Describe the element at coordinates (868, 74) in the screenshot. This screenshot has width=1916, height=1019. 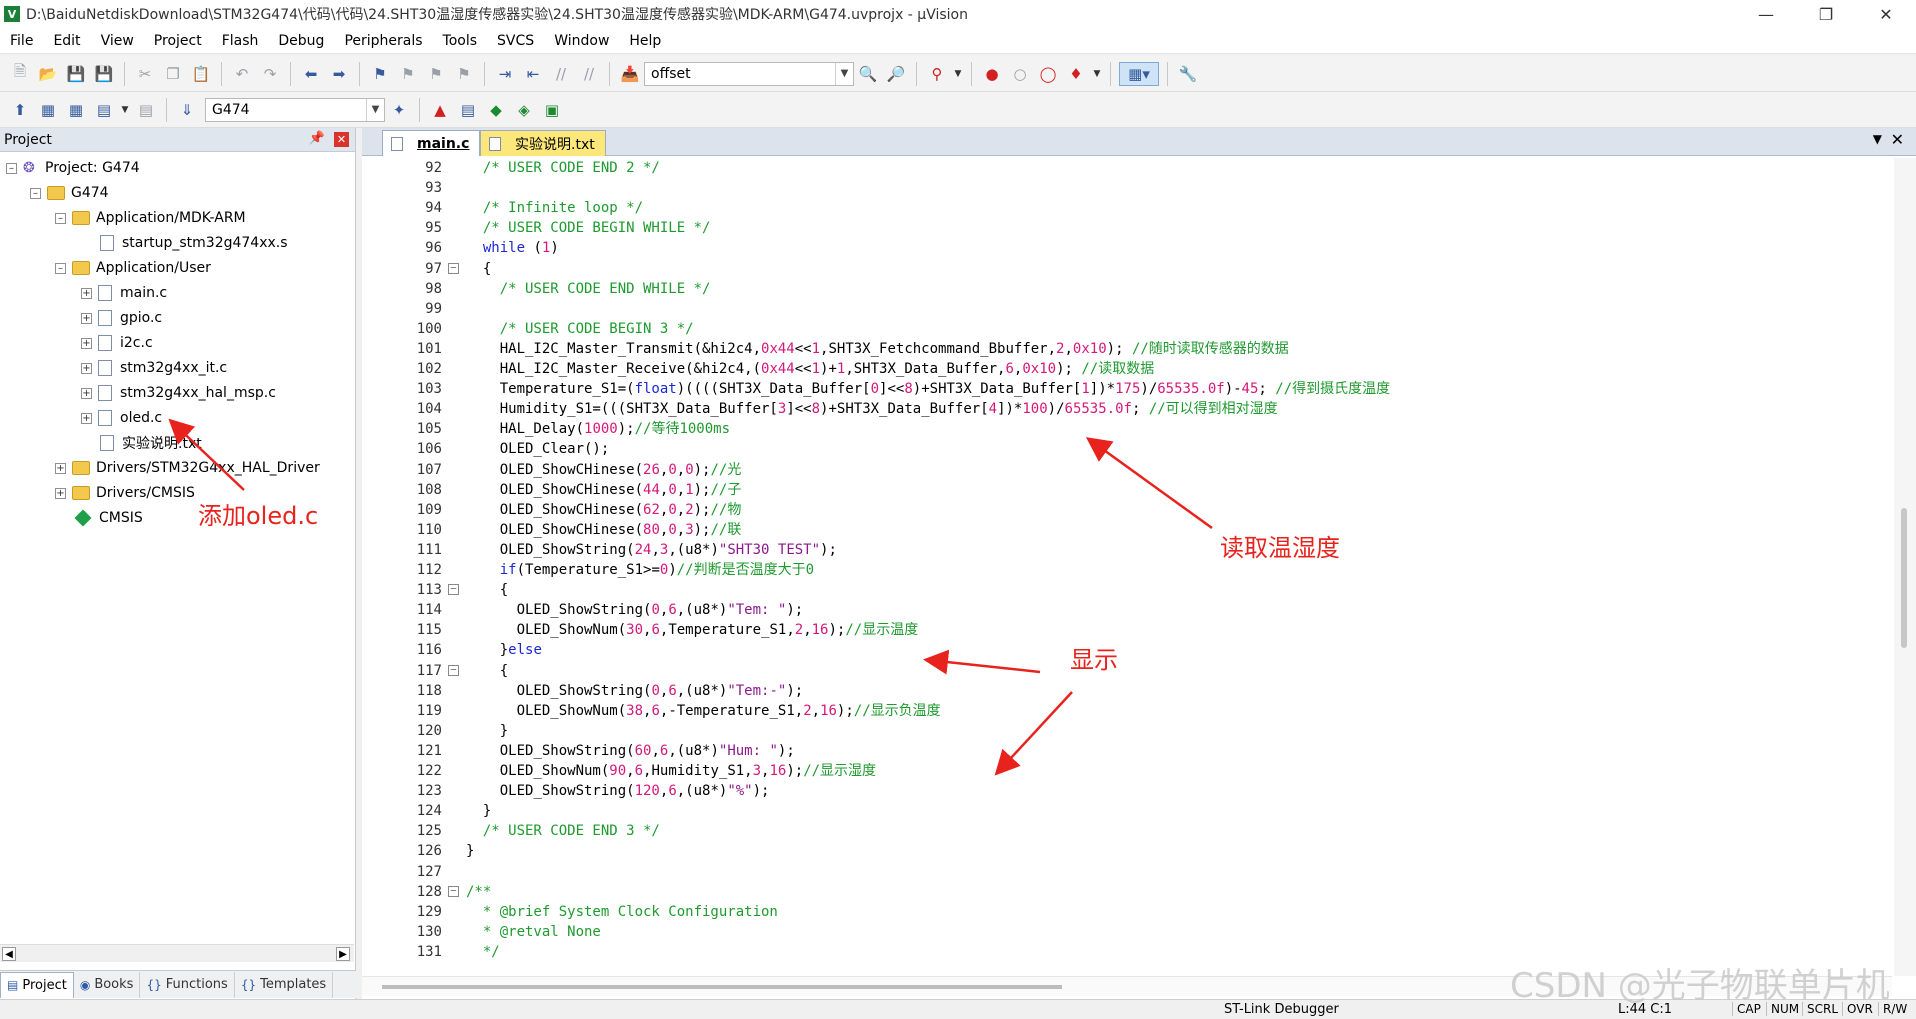
I see `find-icon: 🔍` at that location.